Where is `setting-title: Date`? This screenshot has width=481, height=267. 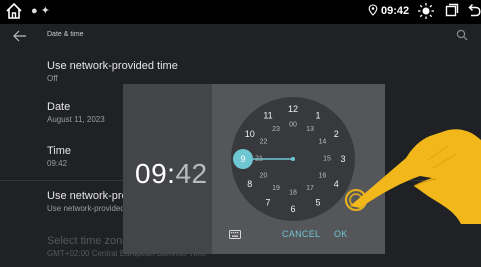
setting-title: Date is located at coordinates (59, 107).